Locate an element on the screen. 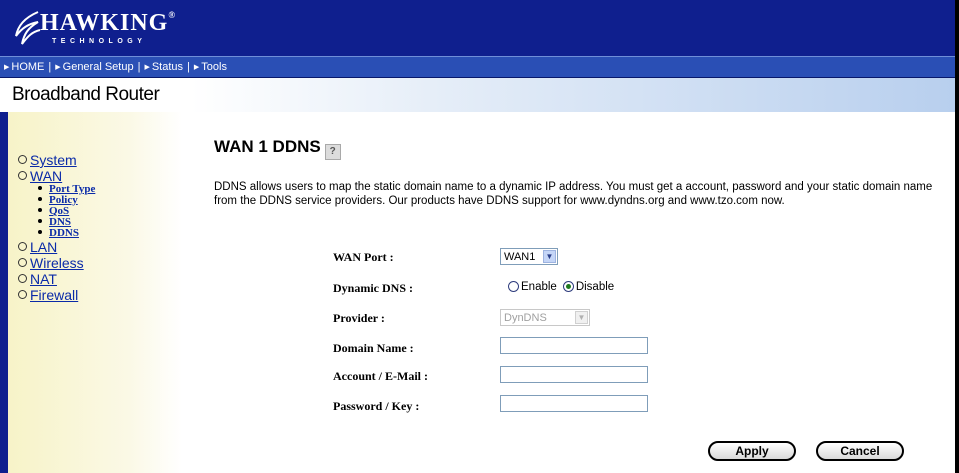 The image size is (959, 473). sidebar-link-wan: WAN is located at coordinates (46, 176).